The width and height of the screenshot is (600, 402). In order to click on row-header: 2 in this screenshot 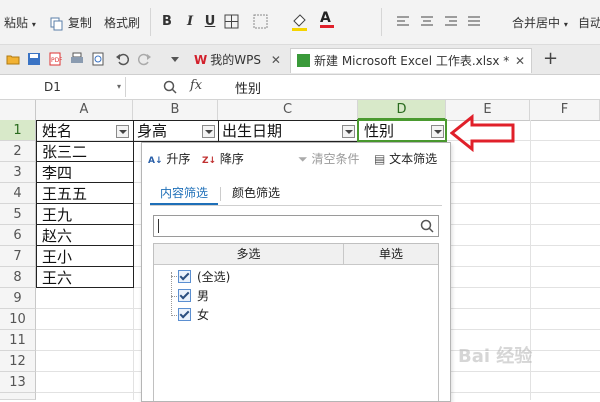, I will do `click(18, 151)`.